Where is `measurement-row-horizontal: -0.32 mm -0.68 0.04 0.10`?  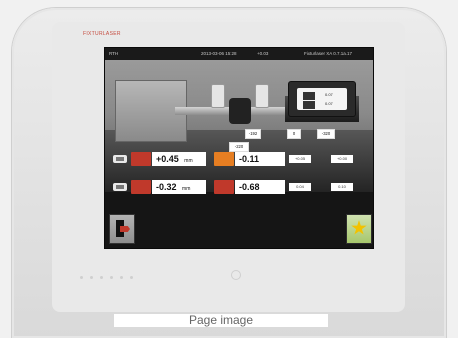
measurement-row-horizontal: -0.32 mm -0.68 0.04 0.10 is located at coordinates (239, 187).